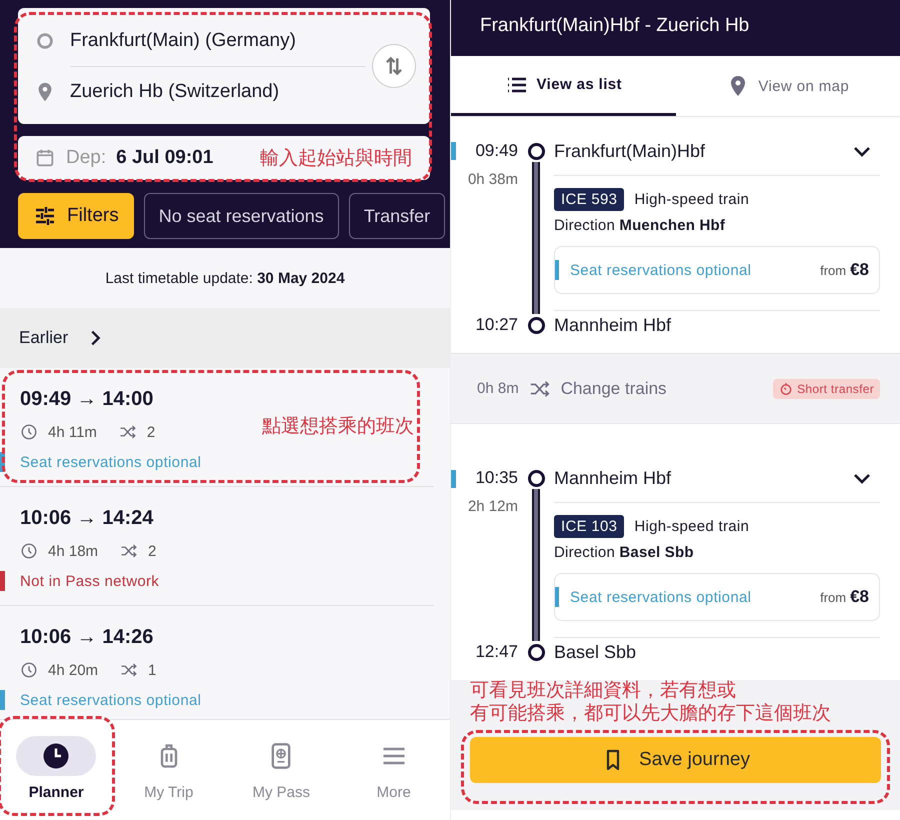 This screenshot has height=820, width=900. What do you see at coordinates (152, 670) in the screenshot?
I see `transfer-count: 1` at bounding box center [152, 670].